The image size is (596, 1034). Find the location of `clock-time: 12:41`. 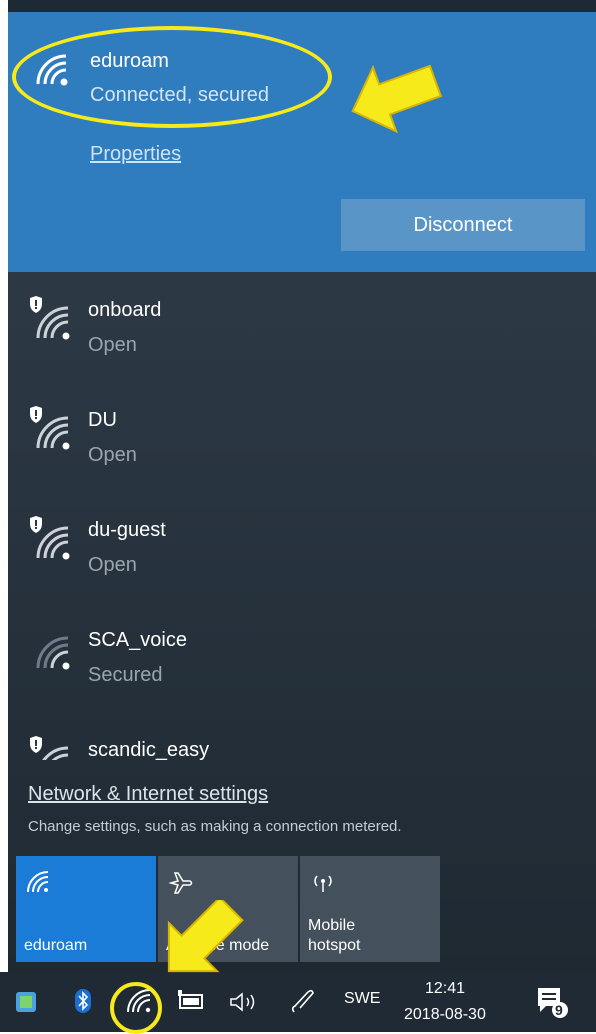

clock-time: 12:41 is located at coordinates (445, 989).